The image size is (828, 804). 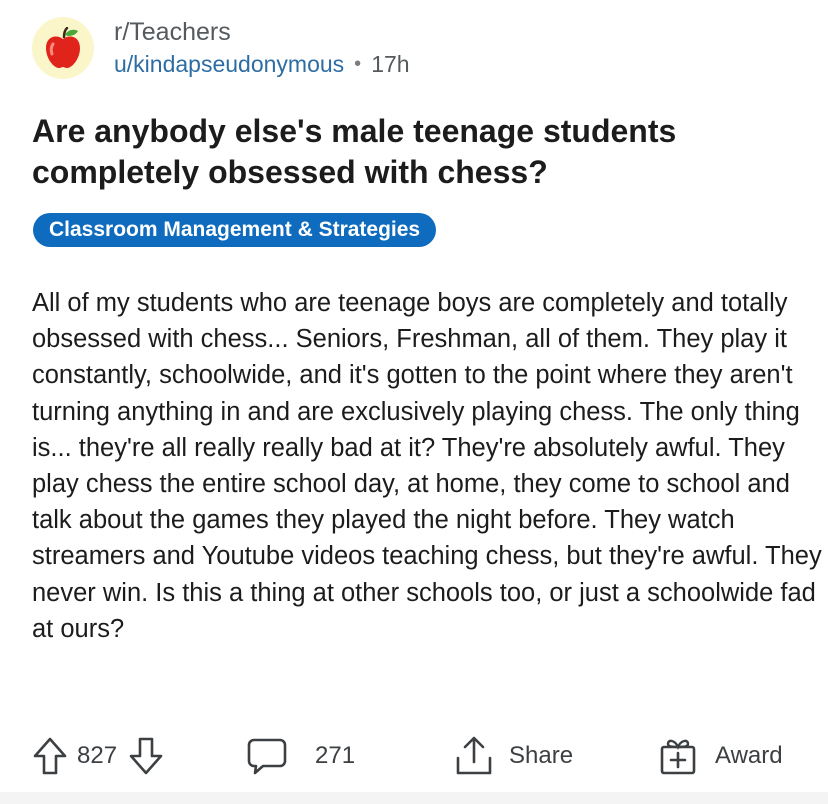 I want to click on post-timestamp: 17h, so click(x=390, y=64).